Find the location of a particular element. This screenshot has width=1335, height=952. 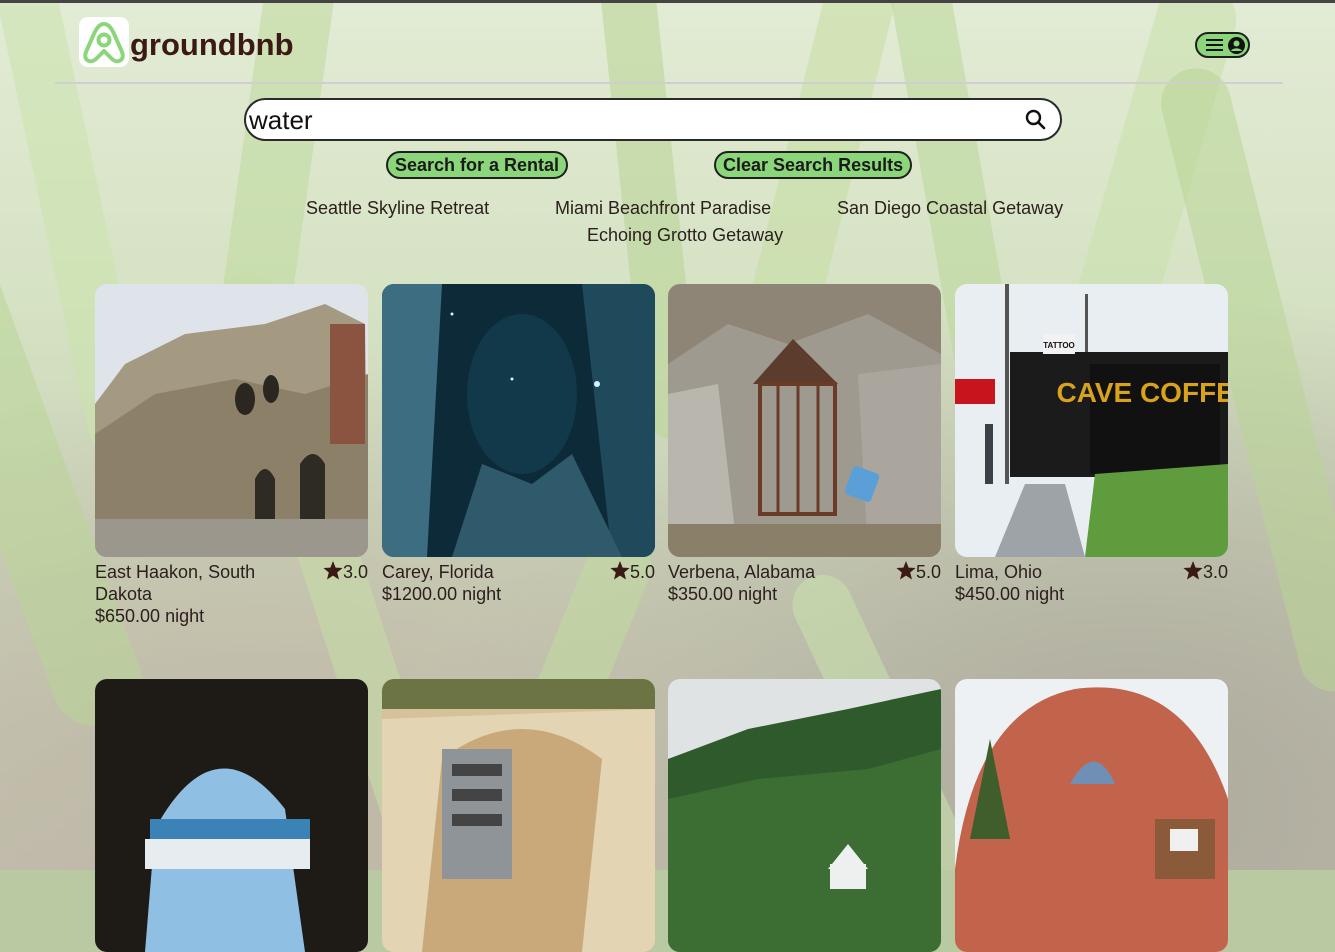

user-menu-button is located at coordinates (1222, 45).